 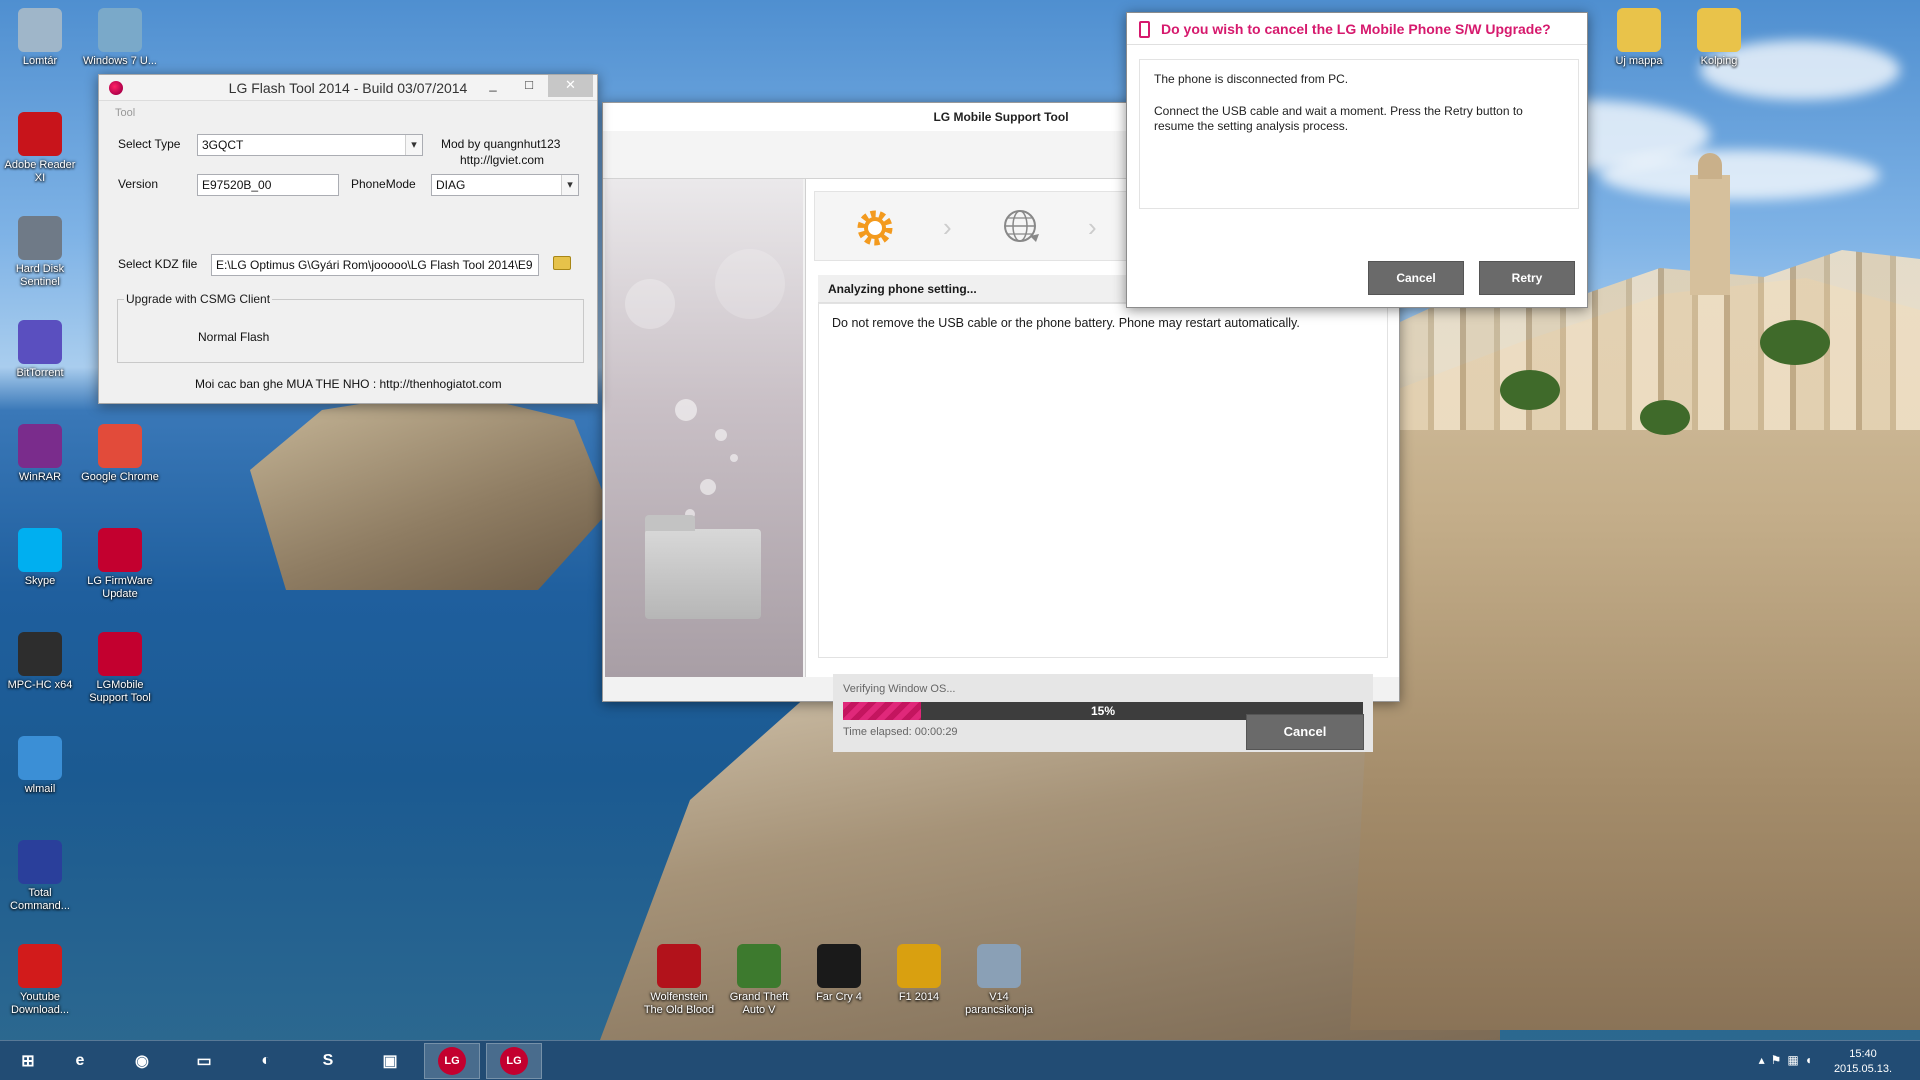 I want to click on phonemode-combo: DIAG, so click(x=505, y=185).